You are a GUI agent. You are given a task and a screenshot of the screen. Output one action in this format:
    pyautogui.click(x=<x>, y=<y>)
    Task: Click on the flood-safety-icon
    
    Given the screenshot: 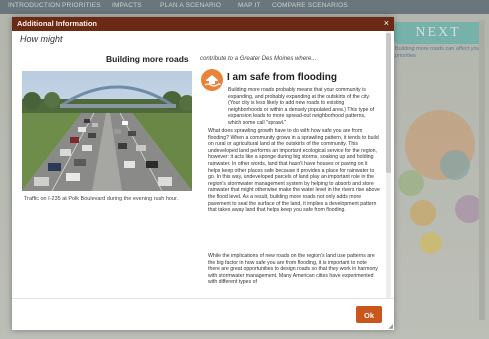 What is the action you would take?
    pyautogui.click(x=212, y=80)
    